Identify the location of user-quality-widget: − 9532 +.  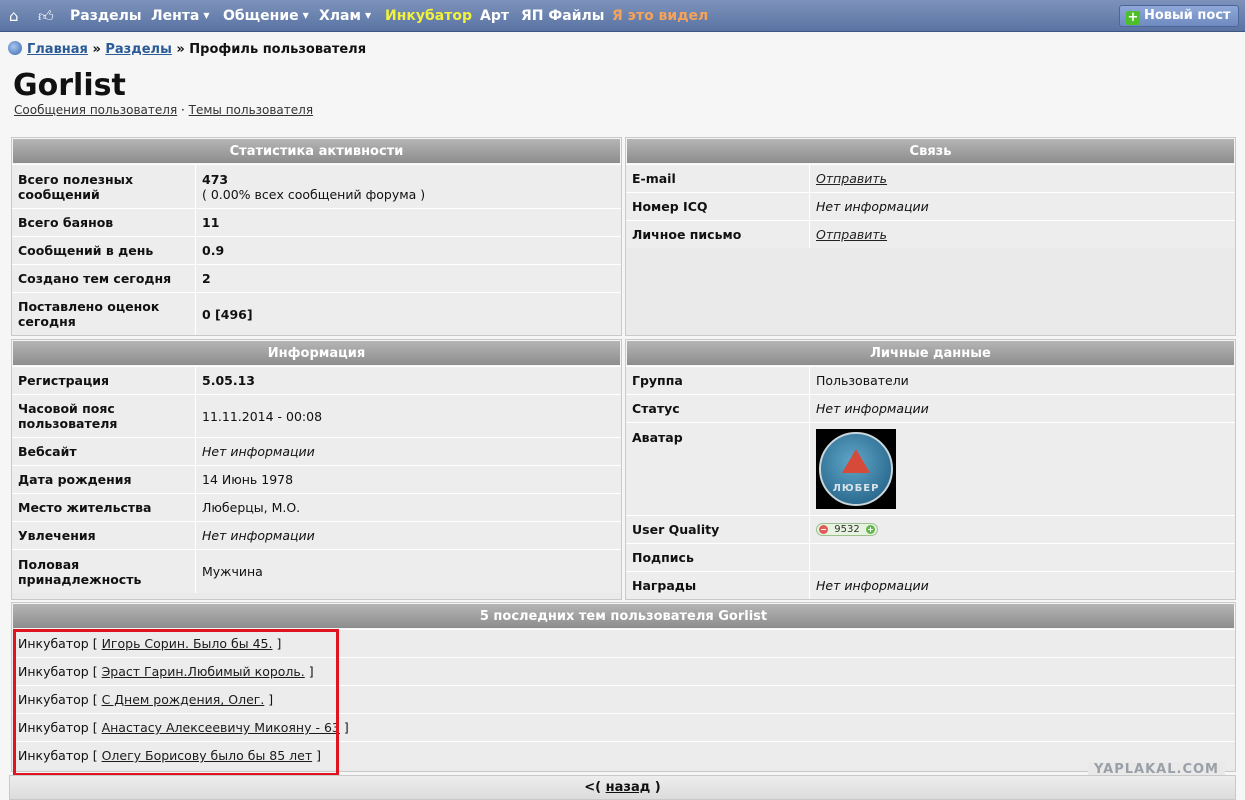
(847, 529).